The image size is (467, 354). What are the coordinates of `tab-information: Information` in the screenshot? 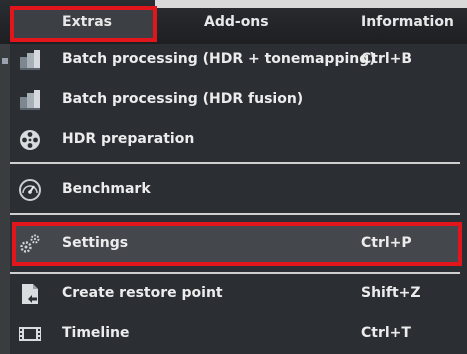 It's located at (407, 22).